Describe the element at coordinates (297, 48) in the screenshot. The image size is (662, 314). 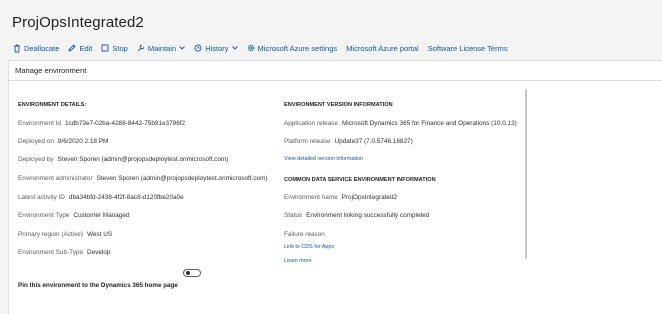
I see `azure-settings-label: Microsoft Azure settings` at that location.